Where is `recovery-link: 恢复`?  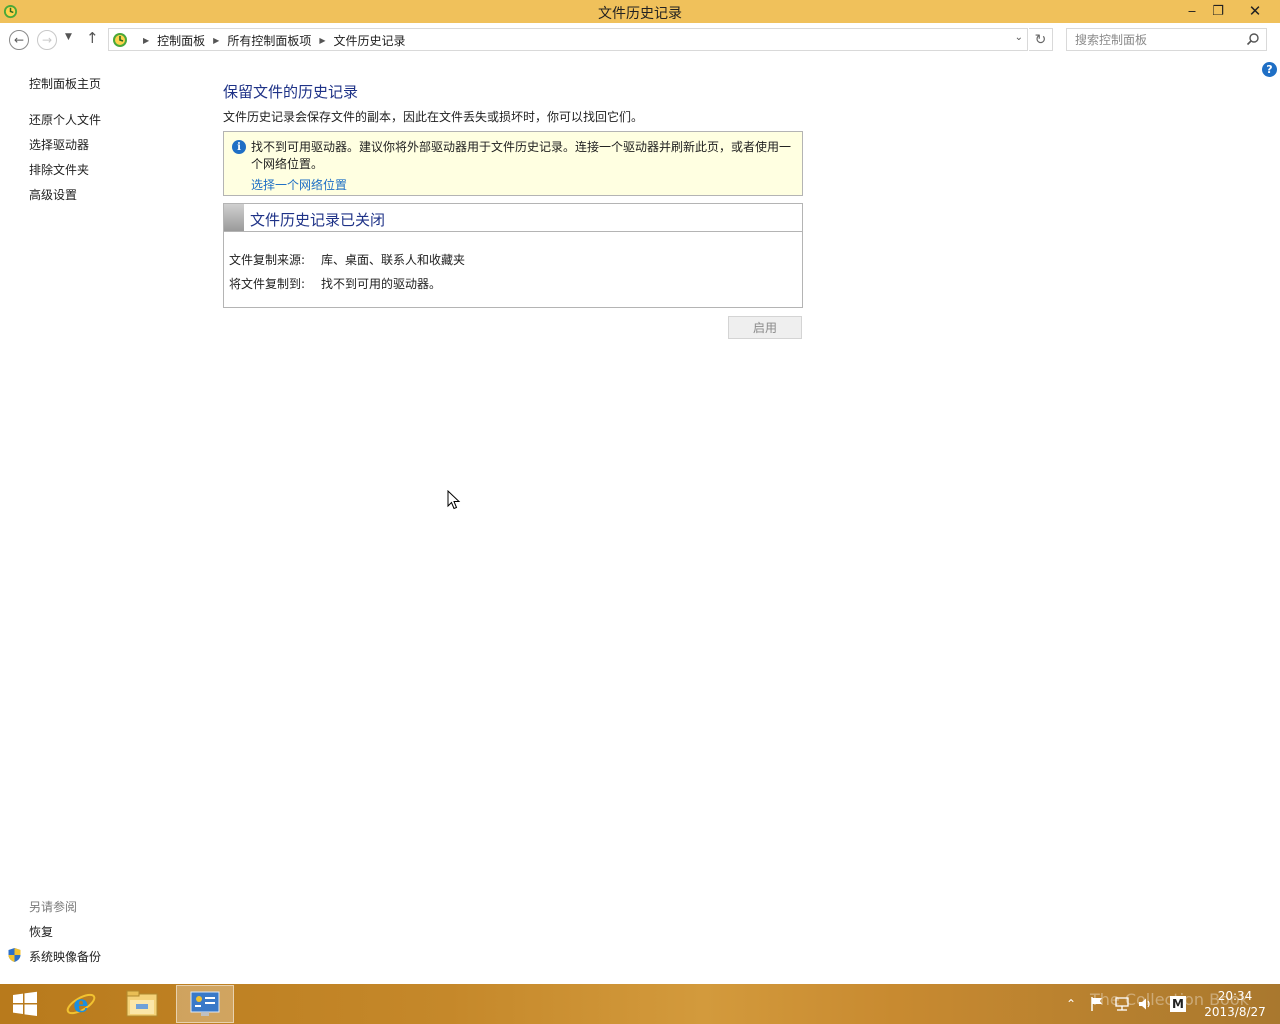
recovery-link: 恢复 is located at coordinates (41, 931).